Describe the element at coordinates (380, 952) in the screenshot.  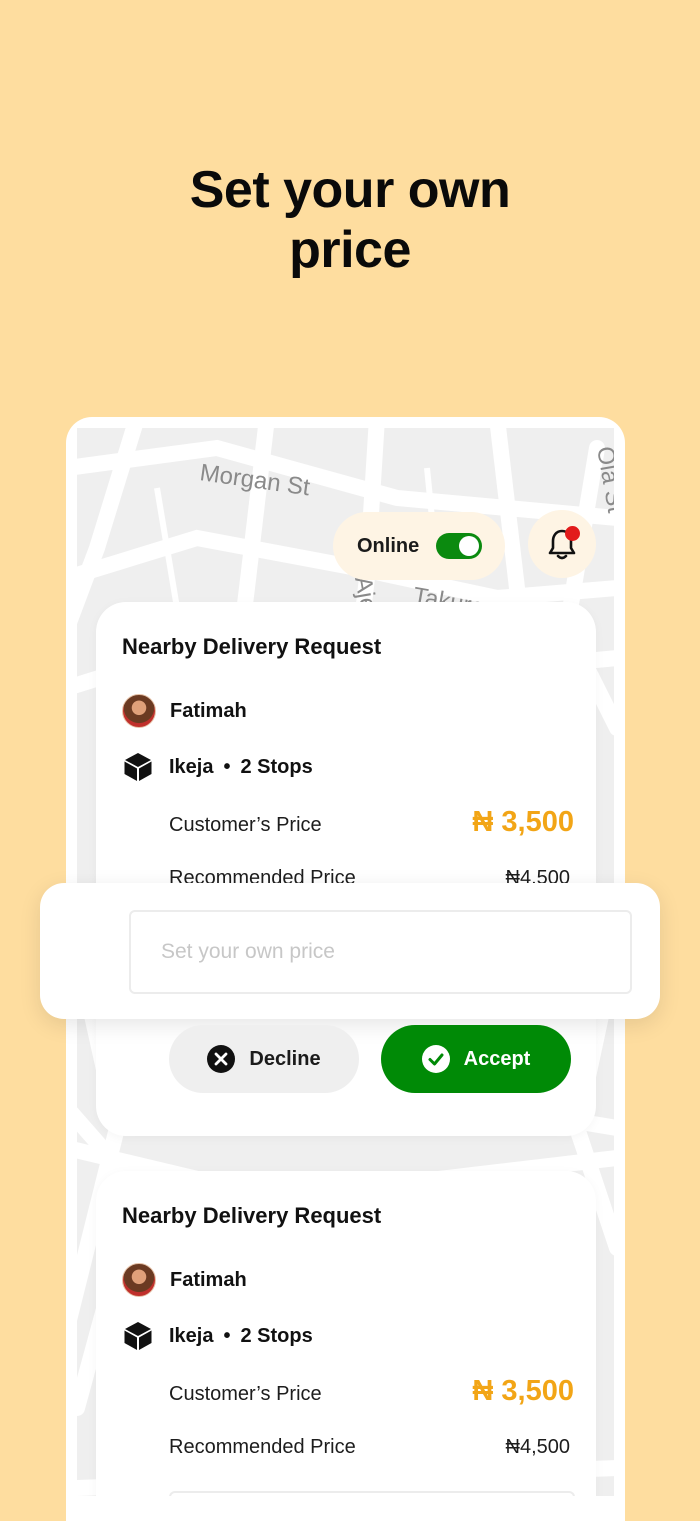
I see `own-price-input` at that location.